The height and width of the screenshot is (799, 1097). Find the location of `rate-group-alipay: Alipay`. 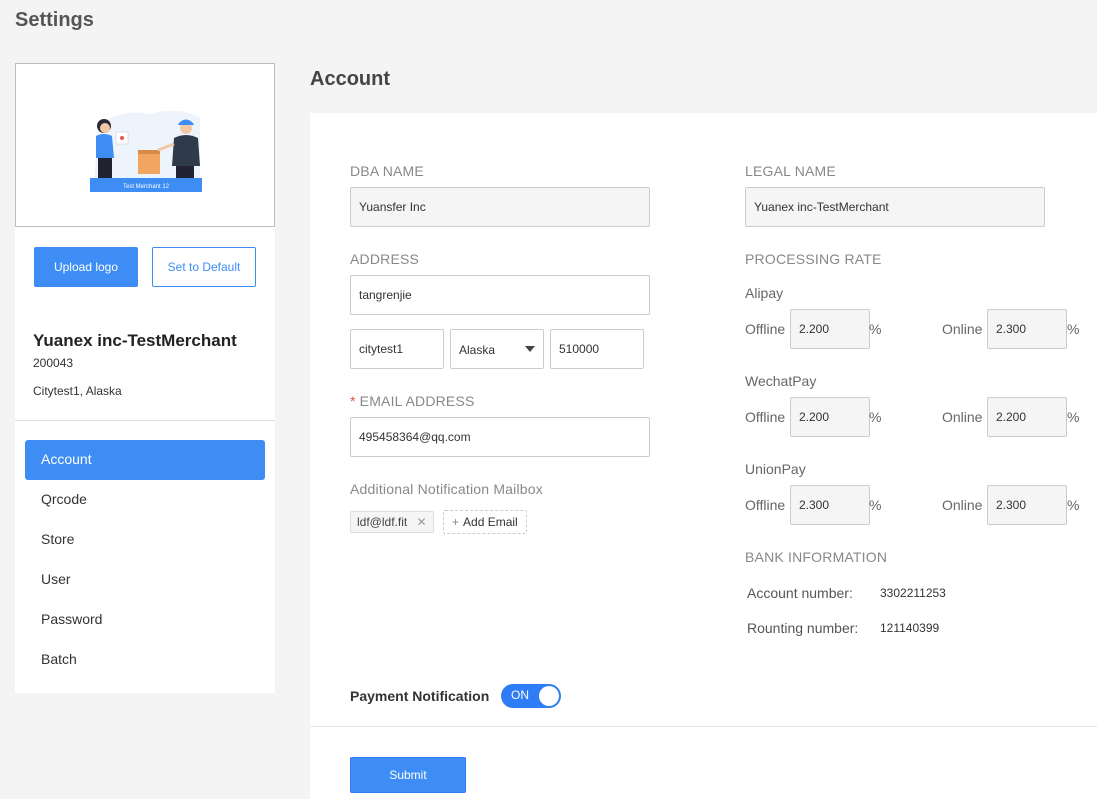

rate-group-alipay: Alipay is located at coordinates (764, 293).